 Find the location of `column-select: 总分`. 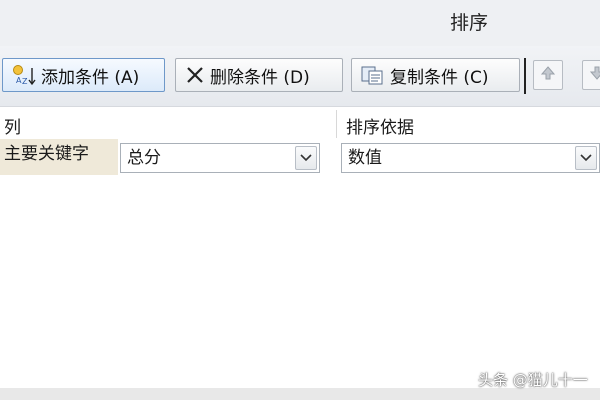

column-select: 总分 is located at coordinates (220, 158).